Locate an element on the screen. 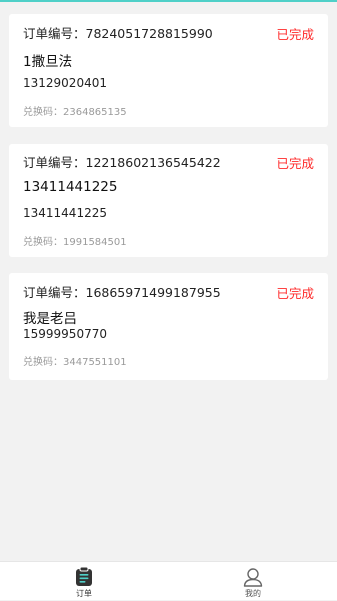  tab-orders: 订单 is located at coordinates (84, 581).